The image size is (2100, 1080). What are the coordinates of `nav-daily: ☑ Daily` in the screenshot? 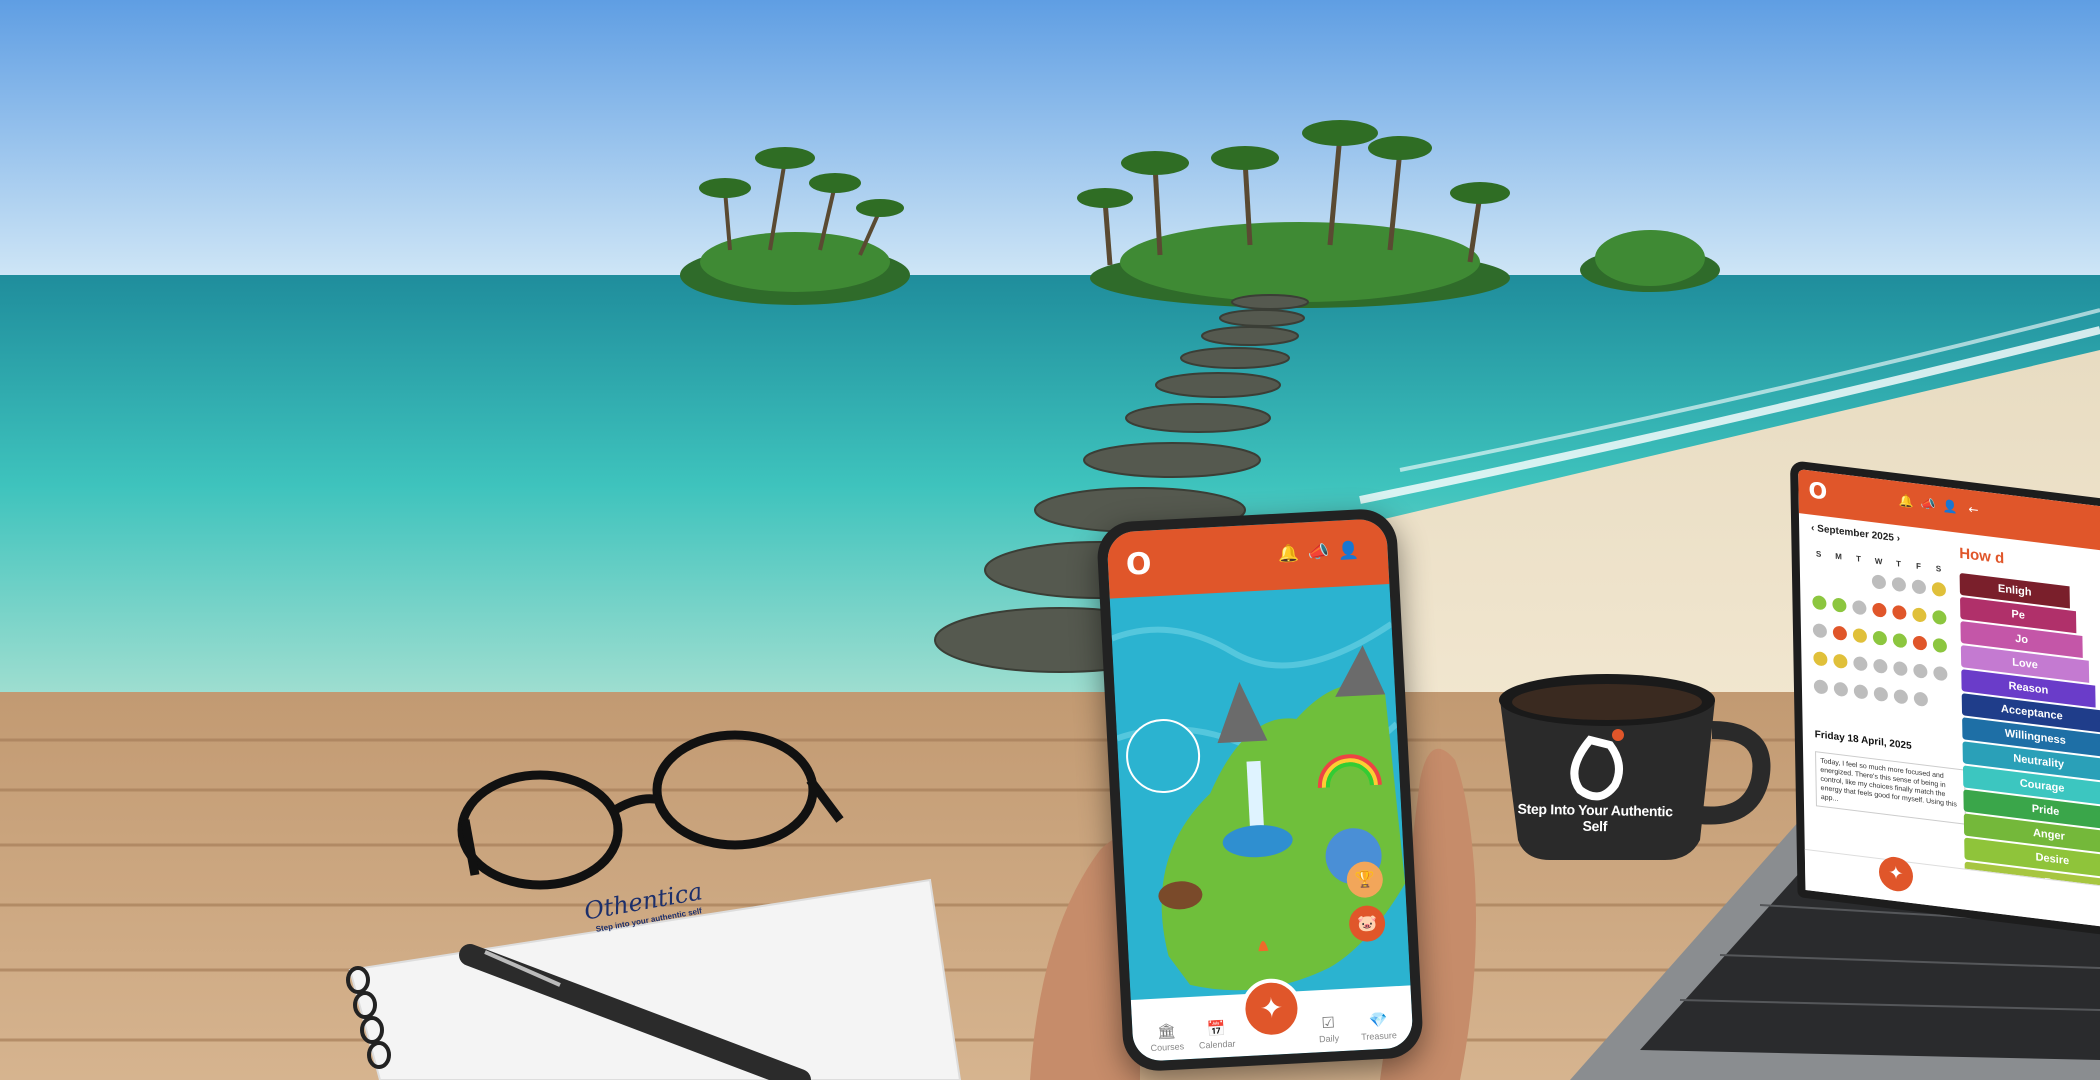 It's located at (1329, 1029).